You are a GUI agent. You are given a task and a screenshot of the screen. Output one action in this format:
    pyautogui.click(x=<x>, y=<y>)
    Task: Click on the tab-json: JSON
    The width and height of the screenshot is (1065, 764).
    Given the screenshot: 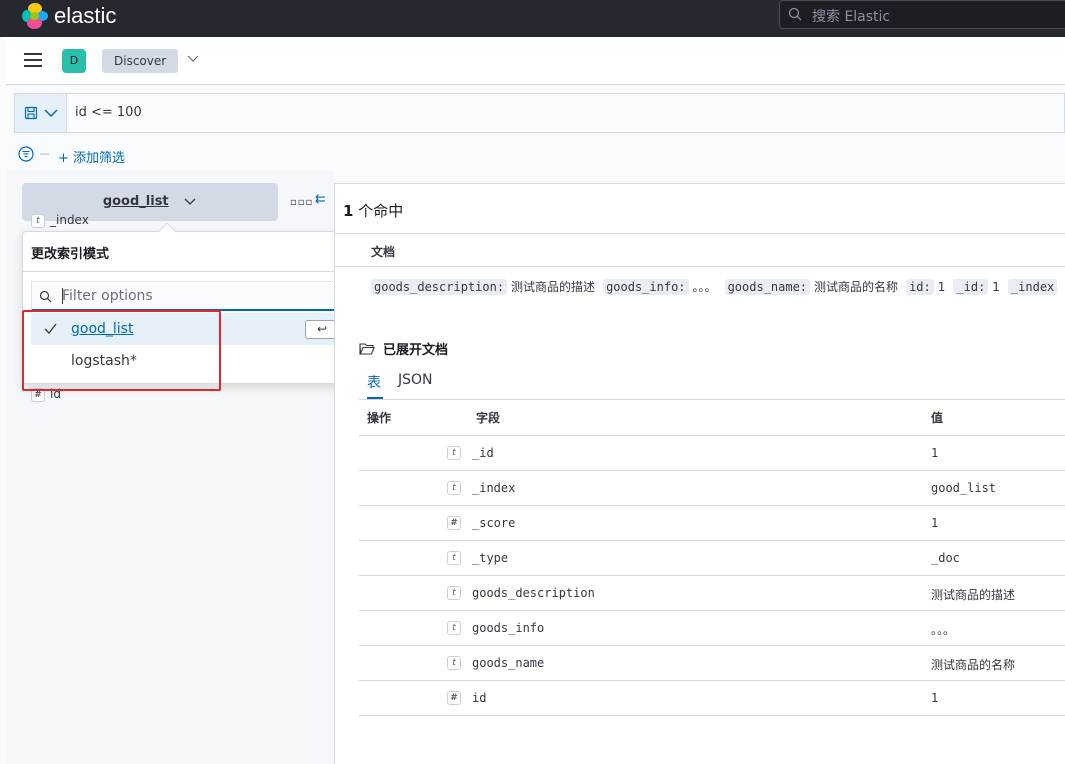 What is the action you would take?
    pyautogui.click(x=415, y=385)
    